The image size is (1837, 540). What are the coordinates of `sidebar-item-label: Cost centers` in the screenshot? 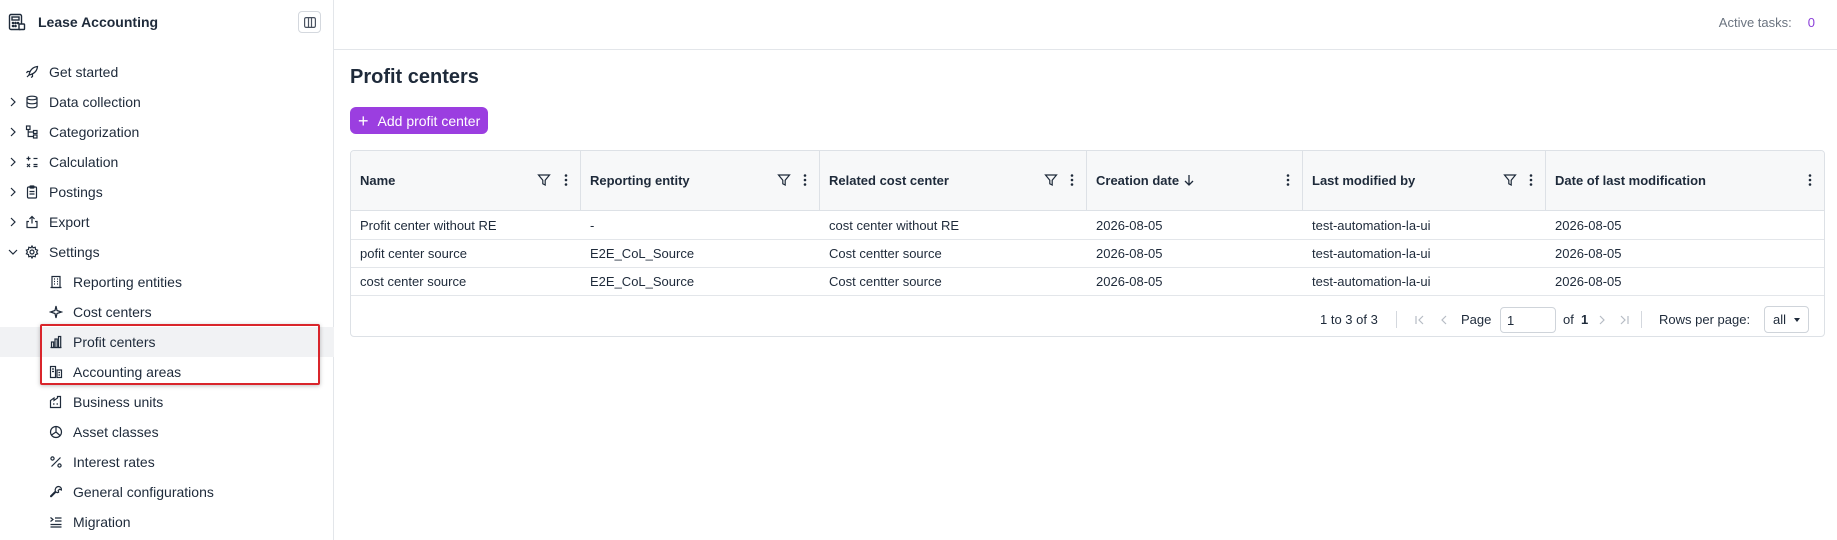 It's located at (112, 312).